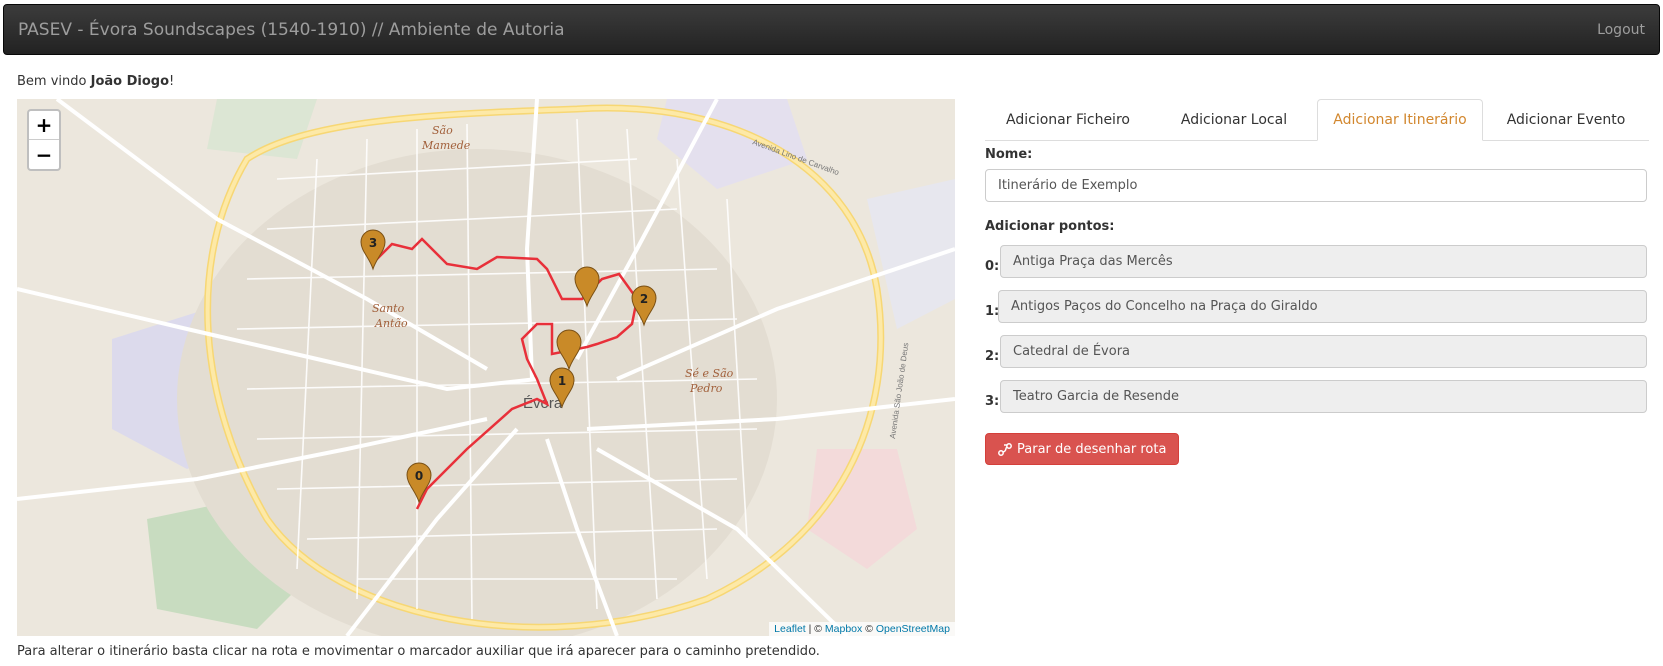  Describe the element at coordinates (442, 130) in the screenshot. I see `label-sao-mamede-1: São` at that location.